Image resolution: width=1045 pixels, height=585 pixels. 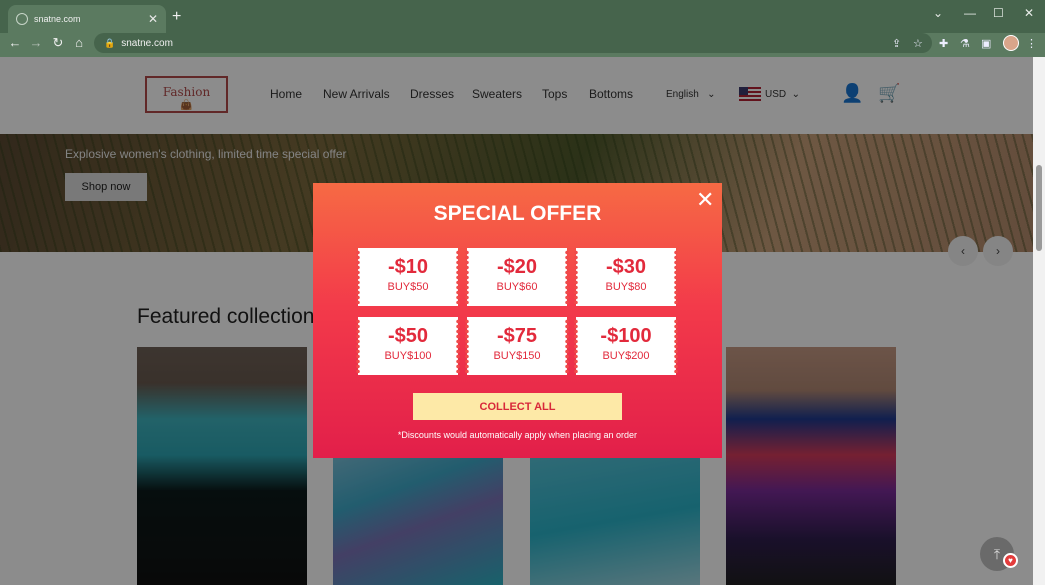 What do you see at coordinates (1029, 13) in the screenshot?
I see `close-window-button: ✕` at bounding box center [1029, 13].